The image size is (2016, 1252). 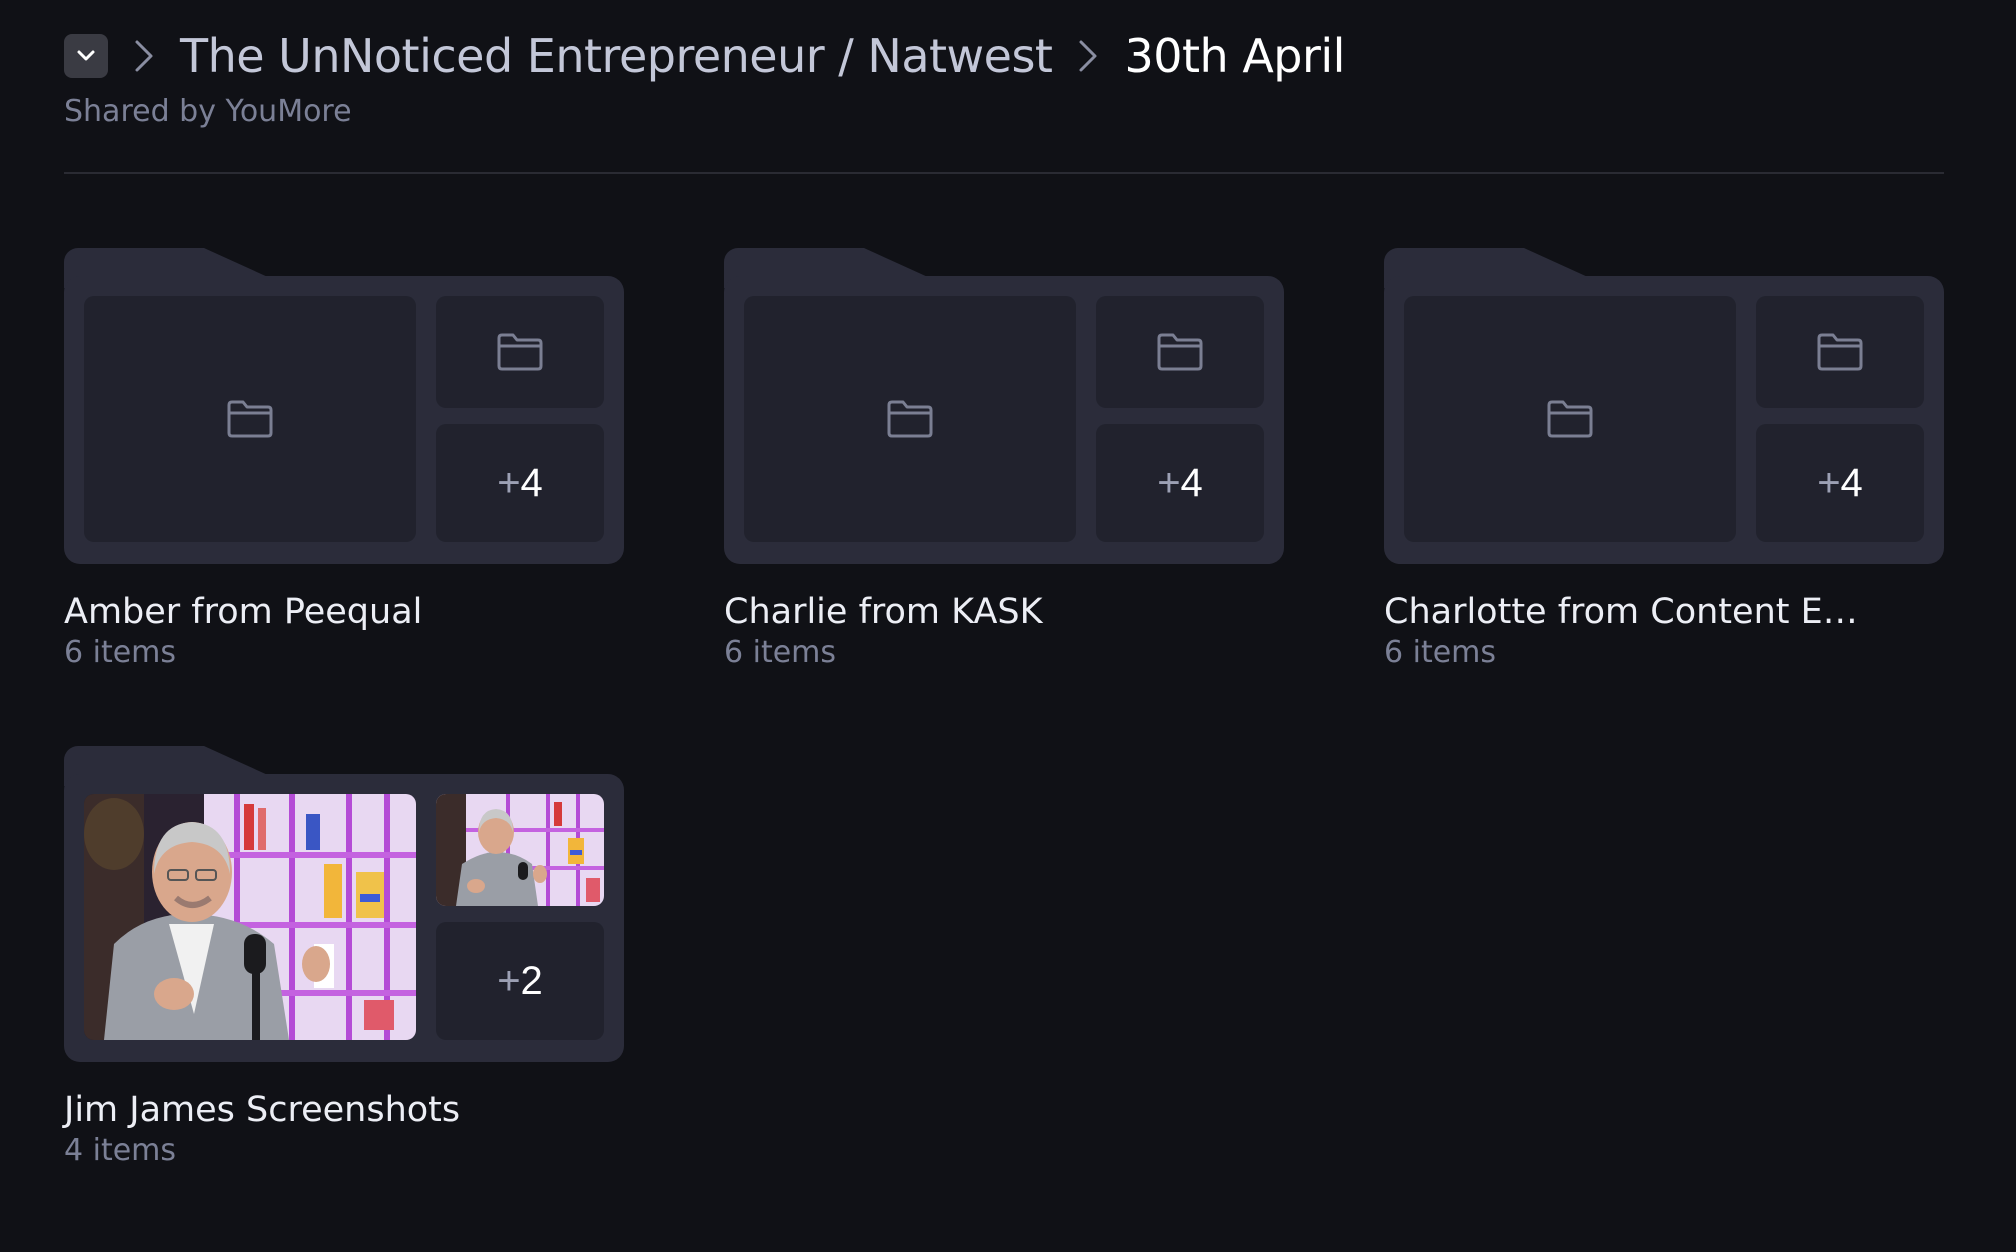 What do you see at coordinates (120, 1150) in the screenshot?
I see `folder-item-count: 4 items` at bounding box center [120, 1150].